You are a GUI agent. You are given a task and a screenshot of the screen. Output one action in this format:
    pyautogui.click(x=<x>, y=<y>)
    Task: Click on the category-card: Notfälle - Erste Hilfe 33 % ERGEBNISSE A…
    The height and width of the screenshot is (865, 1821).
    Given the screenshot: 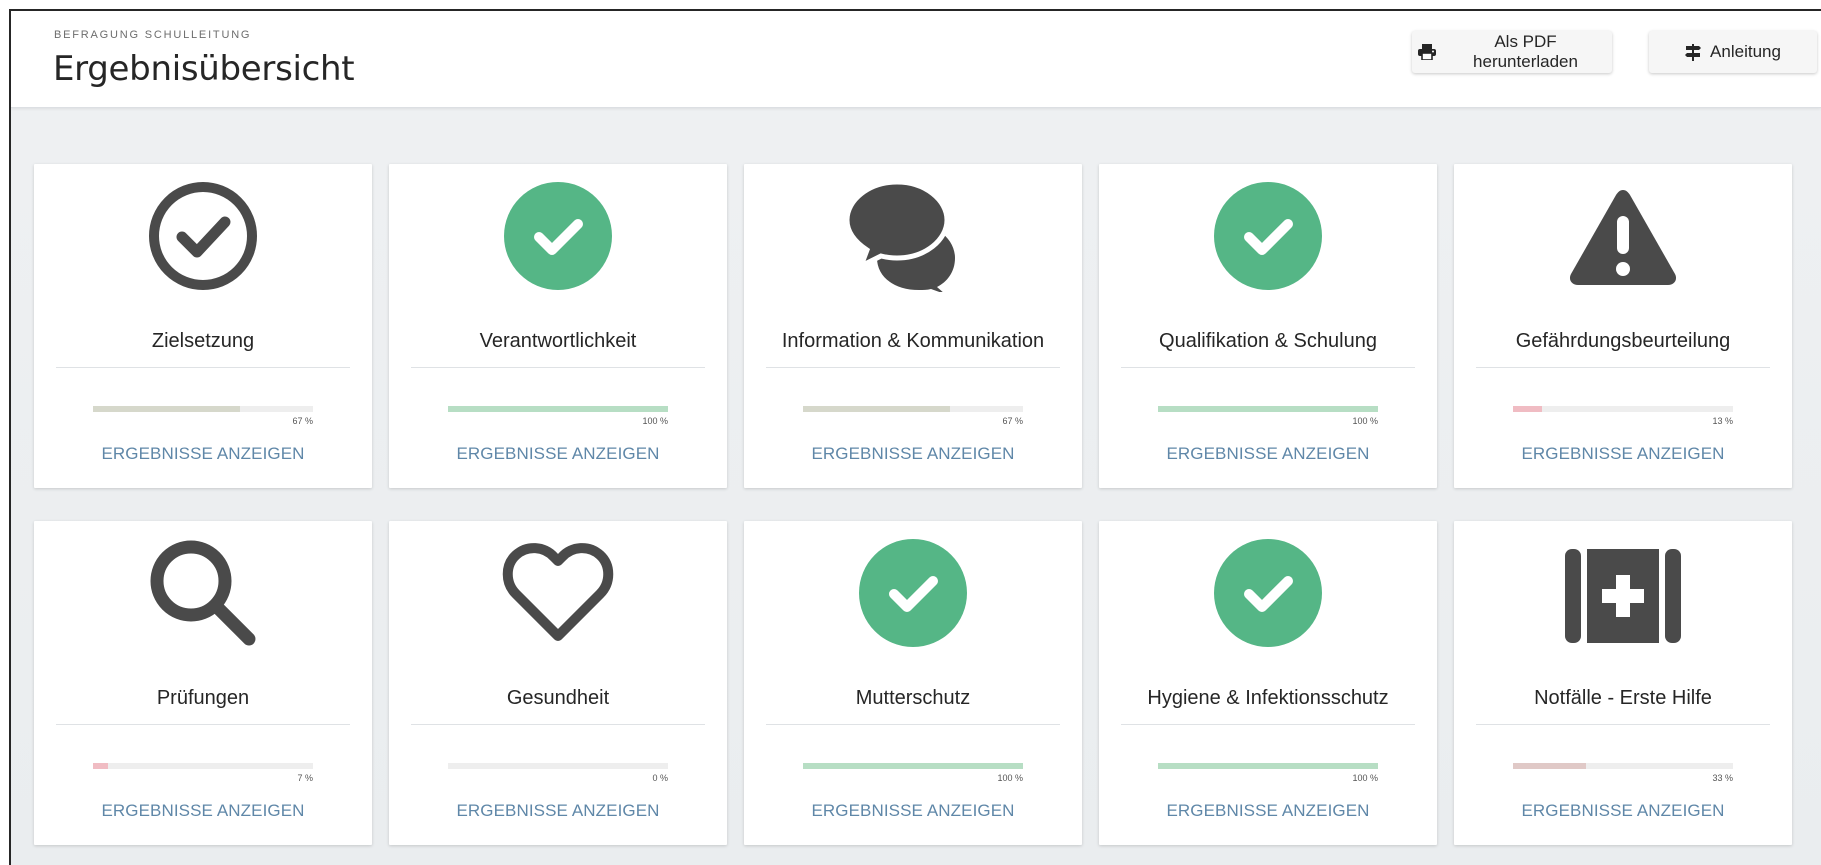 What is the action you would take?
    pyautogui.click(x=1623, y=683)
    